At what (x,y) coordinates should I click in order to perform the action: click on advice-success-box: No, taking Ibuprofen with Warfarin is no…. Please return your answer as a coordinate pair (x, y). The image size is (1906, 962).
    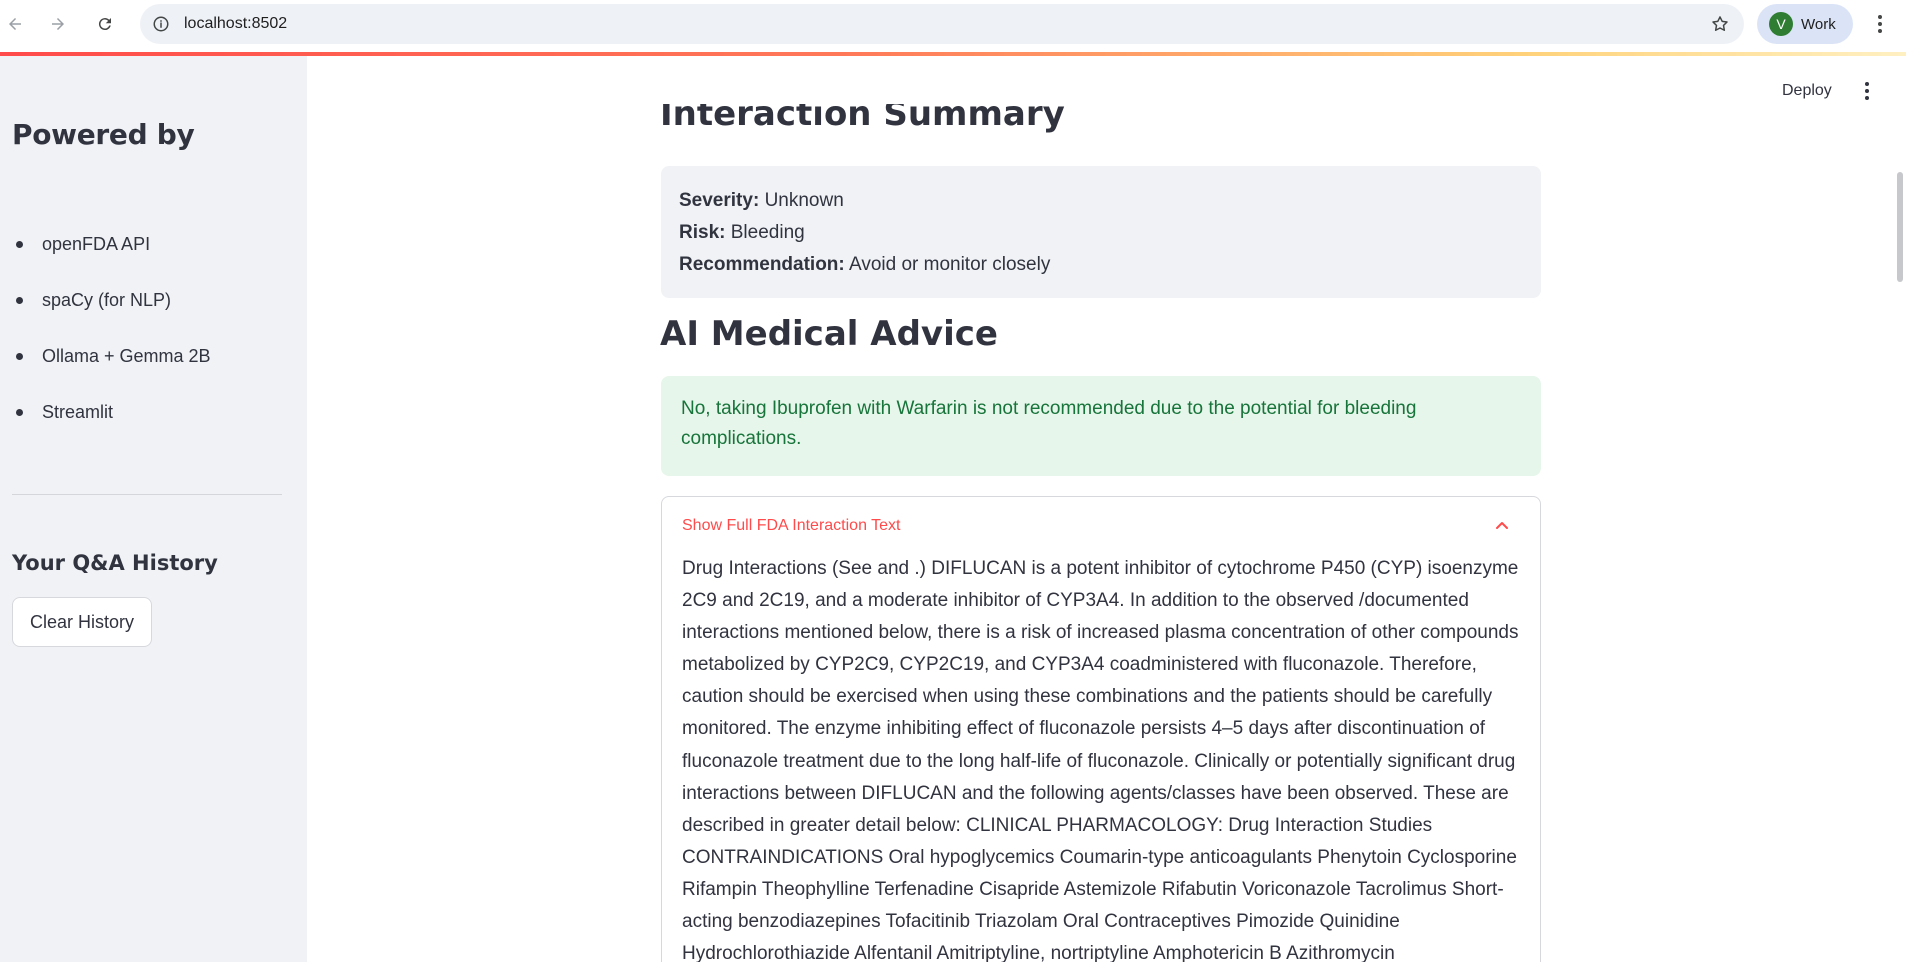
    Looking at the image, I should click on (1101, 426).